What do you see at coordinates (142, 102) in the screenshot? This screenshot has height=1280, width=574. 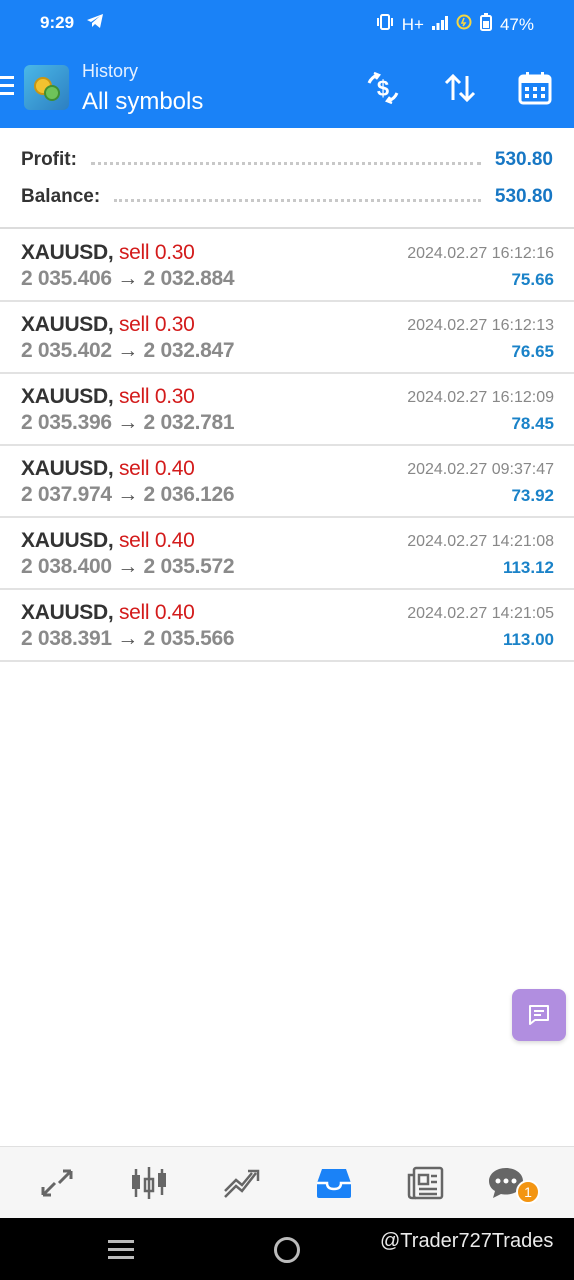 I see `page-title: All symbols` at bounding box center [142, 102].